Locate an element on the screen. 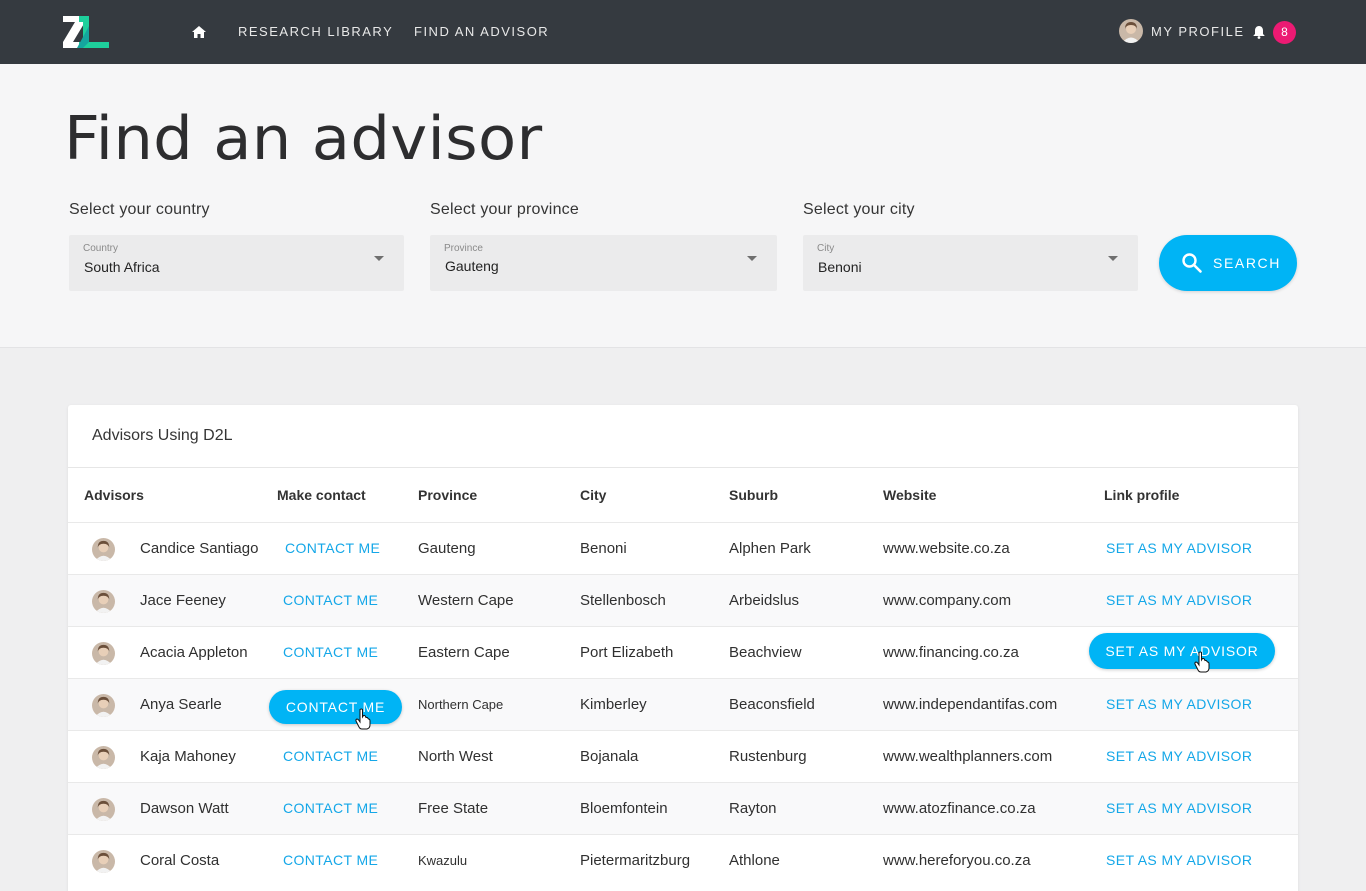 The height and width of the screenshot is (891, 1366). search-button: SEARCH is located at coordinates (1228, 263).